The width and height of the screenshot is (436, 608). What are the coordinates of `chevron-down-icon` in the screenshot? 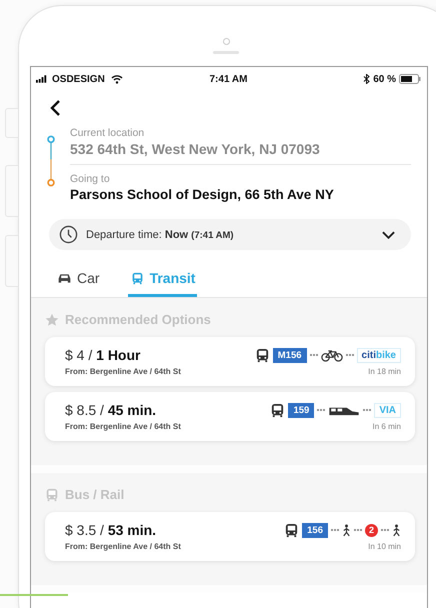 It's located at (388, 234).